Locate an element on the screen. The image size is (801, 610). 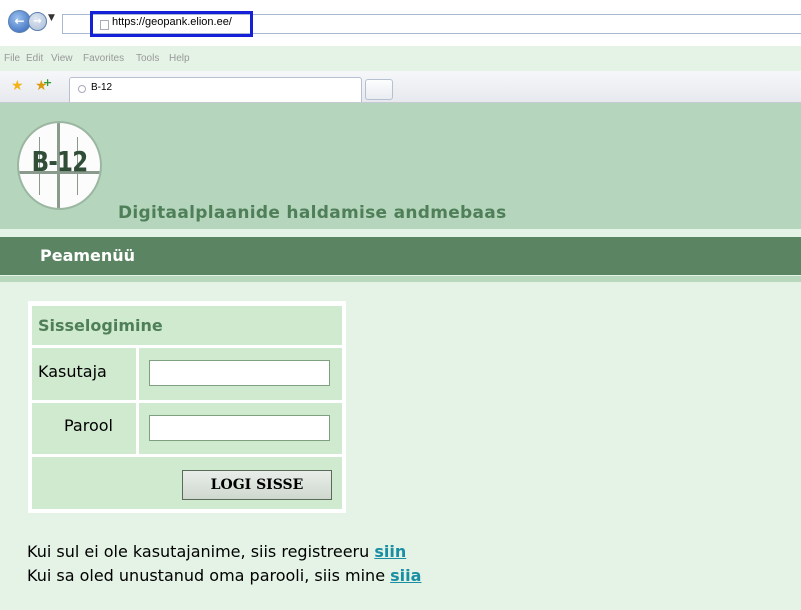
site-title: Digitaalplaanide haldamise andmebaas is located at coordinates (312, 213).